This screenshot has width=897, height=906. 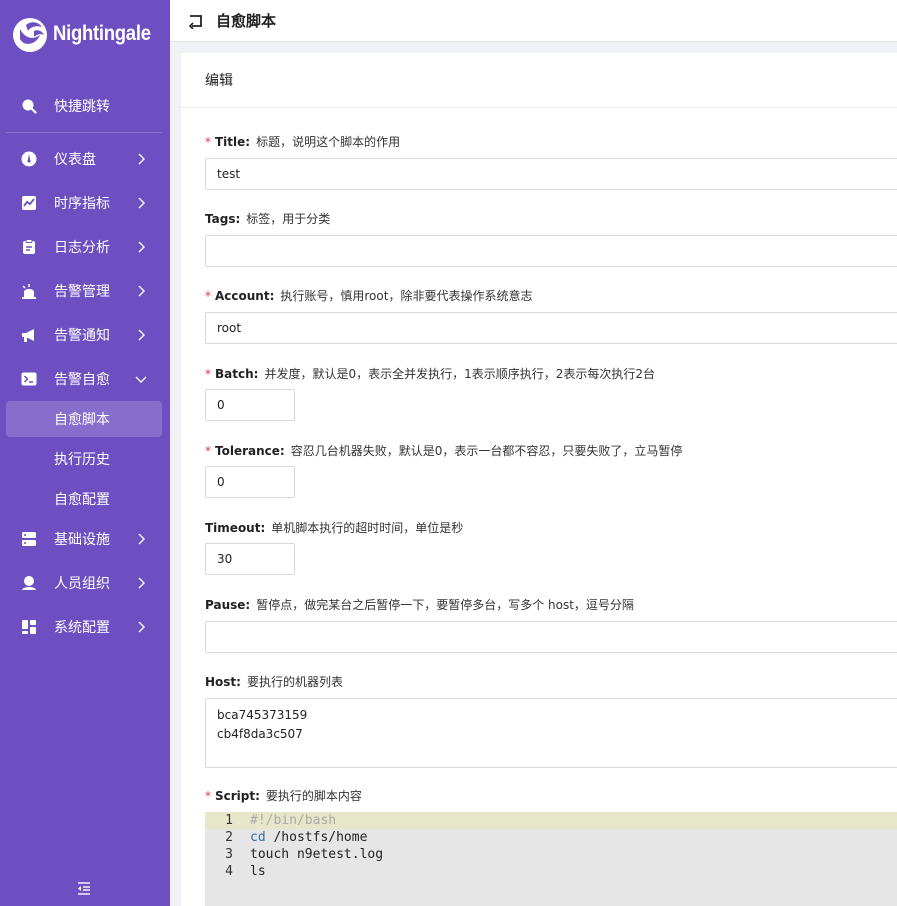 What do you see at coordinates (539, 80) in the screenshot?
I see `card-title: 编辑` at bounding box center [539, 80].